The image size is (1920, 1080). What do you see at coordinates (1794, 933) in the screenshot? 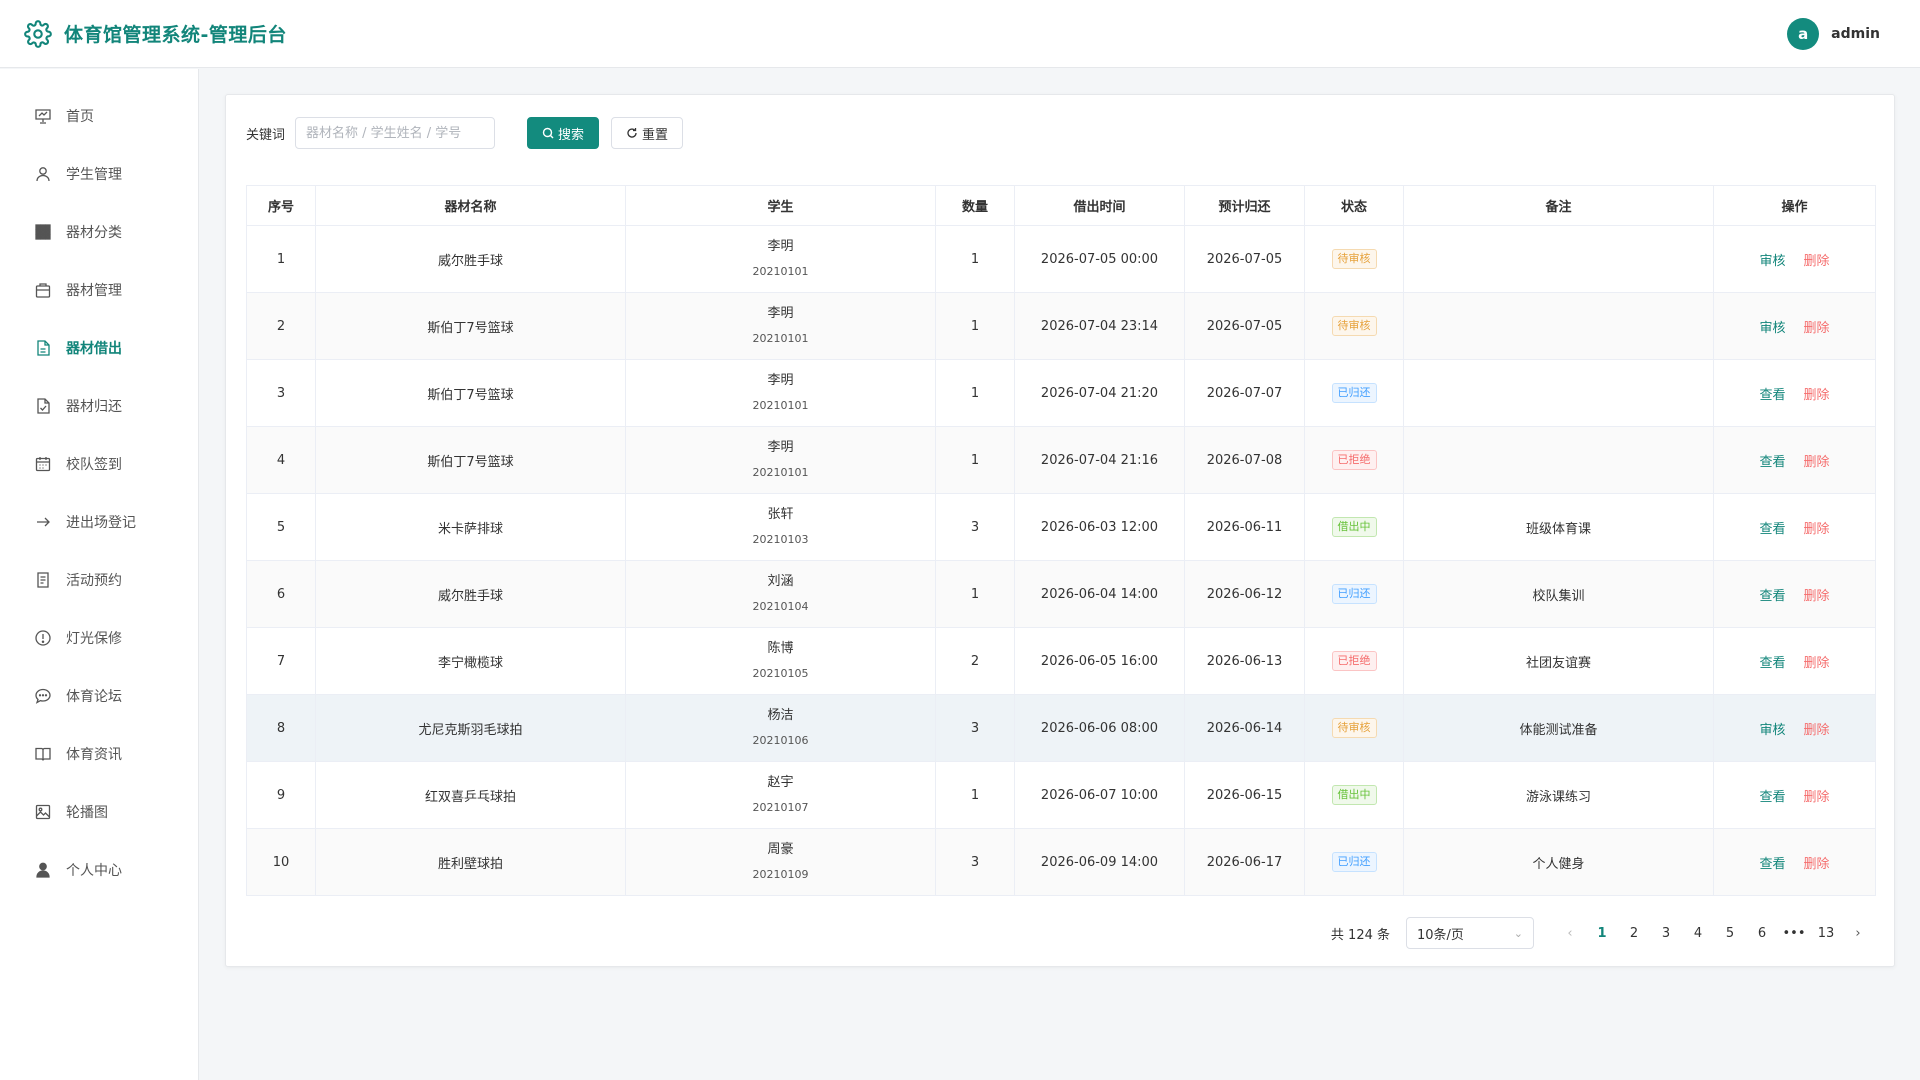
I see `page-ellipsis: •••` at bounding box center [1794, 933].